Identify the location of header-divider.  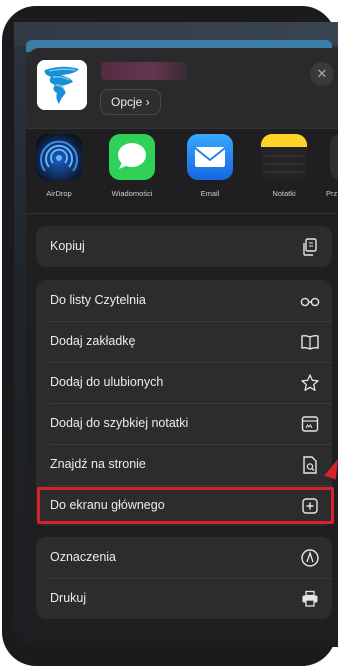
(182, 128).